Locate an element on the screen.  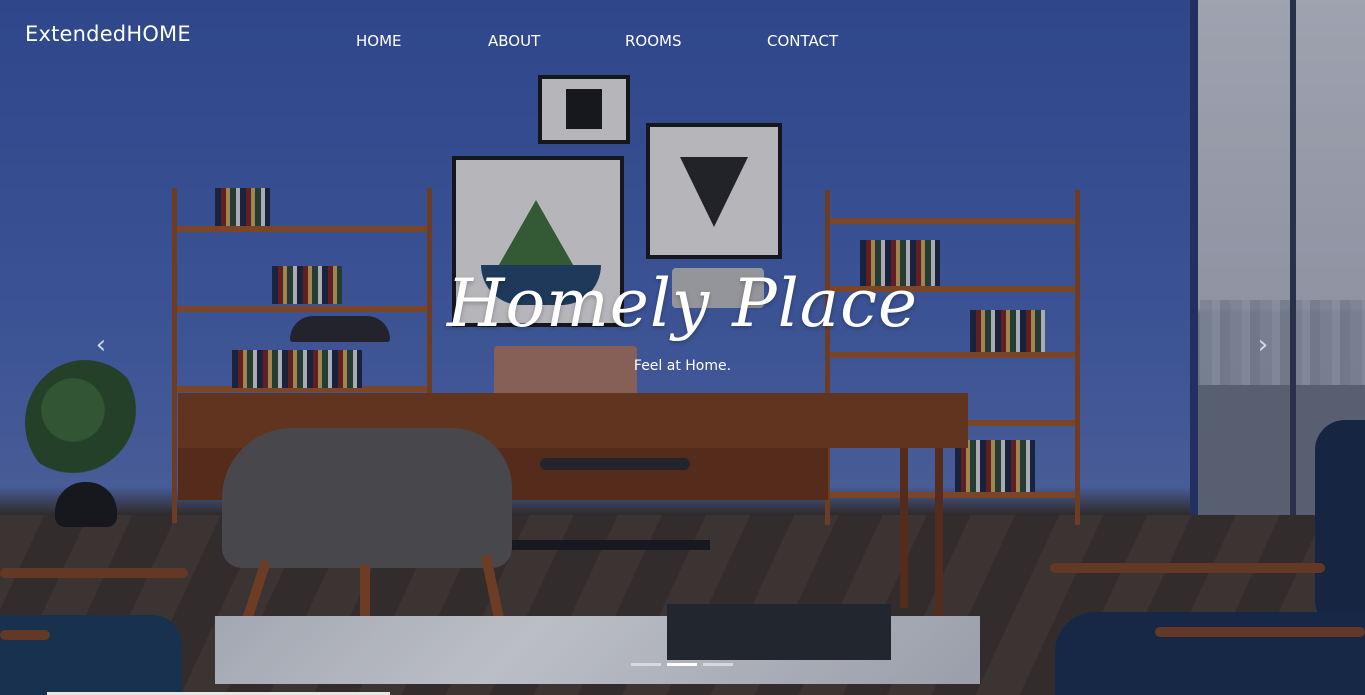
hero-title: Homely Place is located at coordinates (682, 303).